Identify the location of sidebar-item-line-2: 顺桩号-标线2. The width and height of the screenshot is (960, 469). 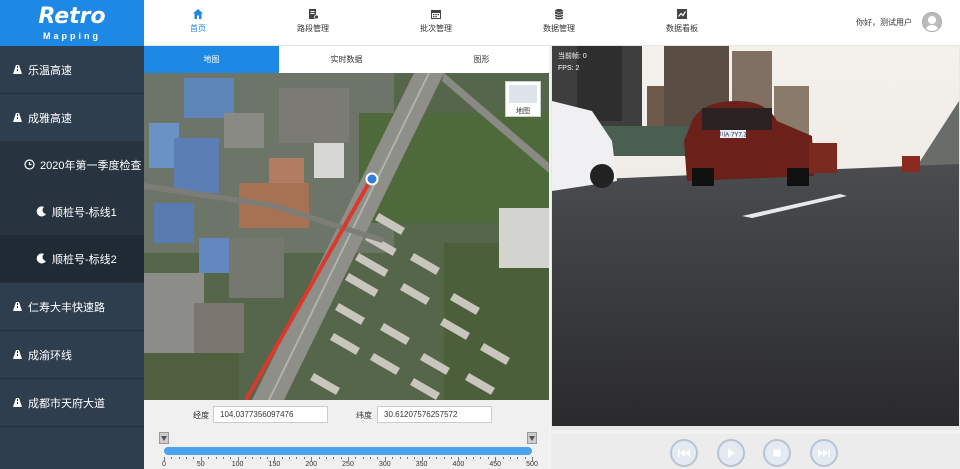
(72, 258).